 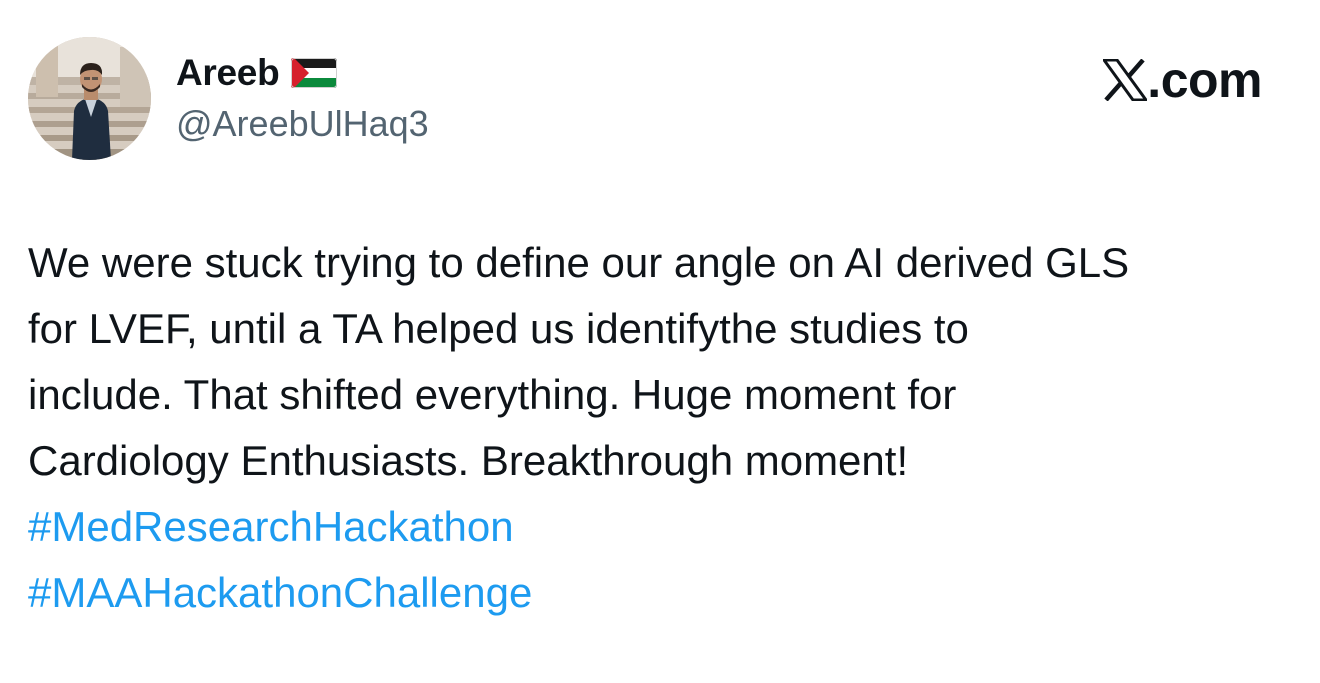 I want to click on x-logo-icon, so click(x=1125, y=80).